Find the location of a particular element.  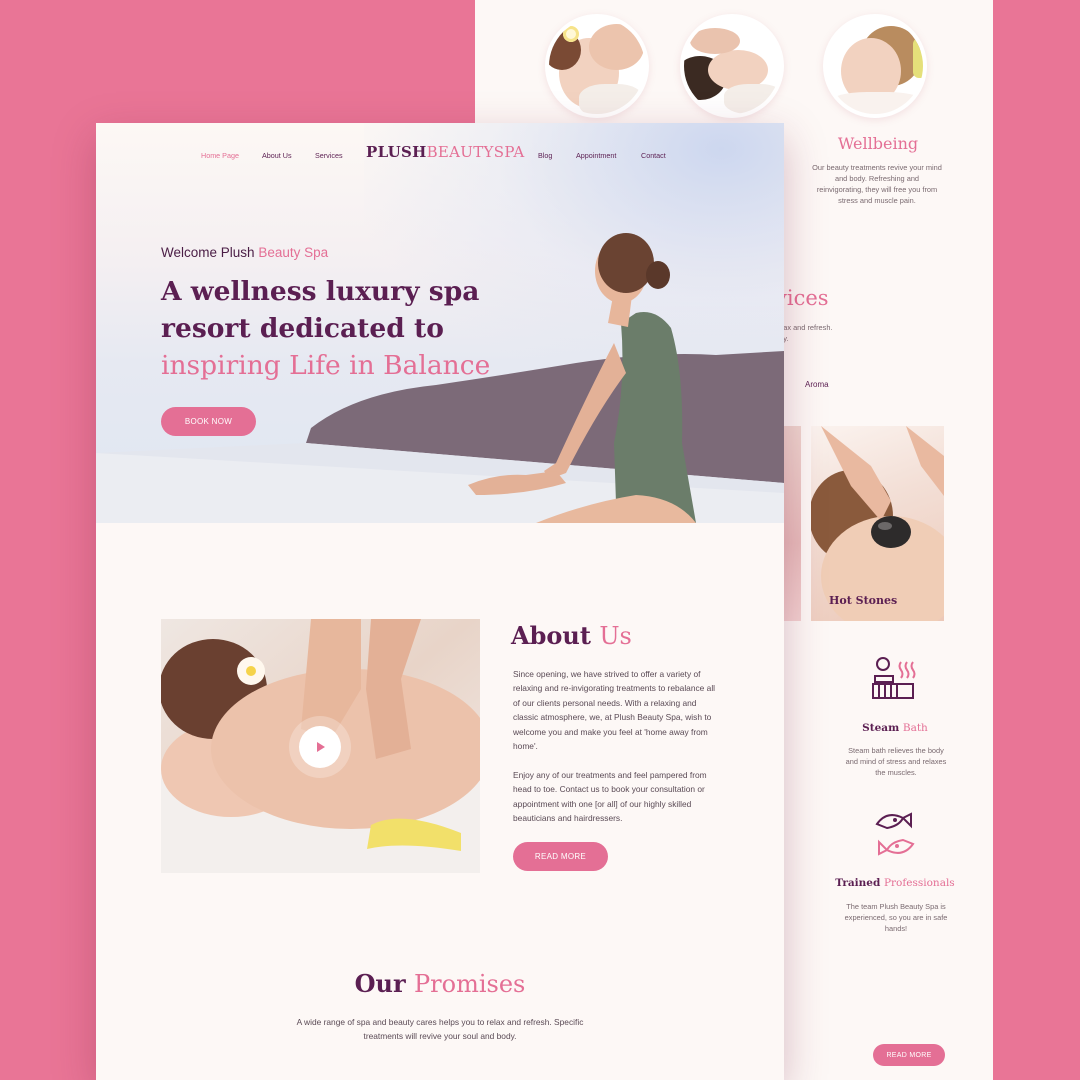

trained-professionals-title: Trained Professionals is located at coordinates (895, 883).